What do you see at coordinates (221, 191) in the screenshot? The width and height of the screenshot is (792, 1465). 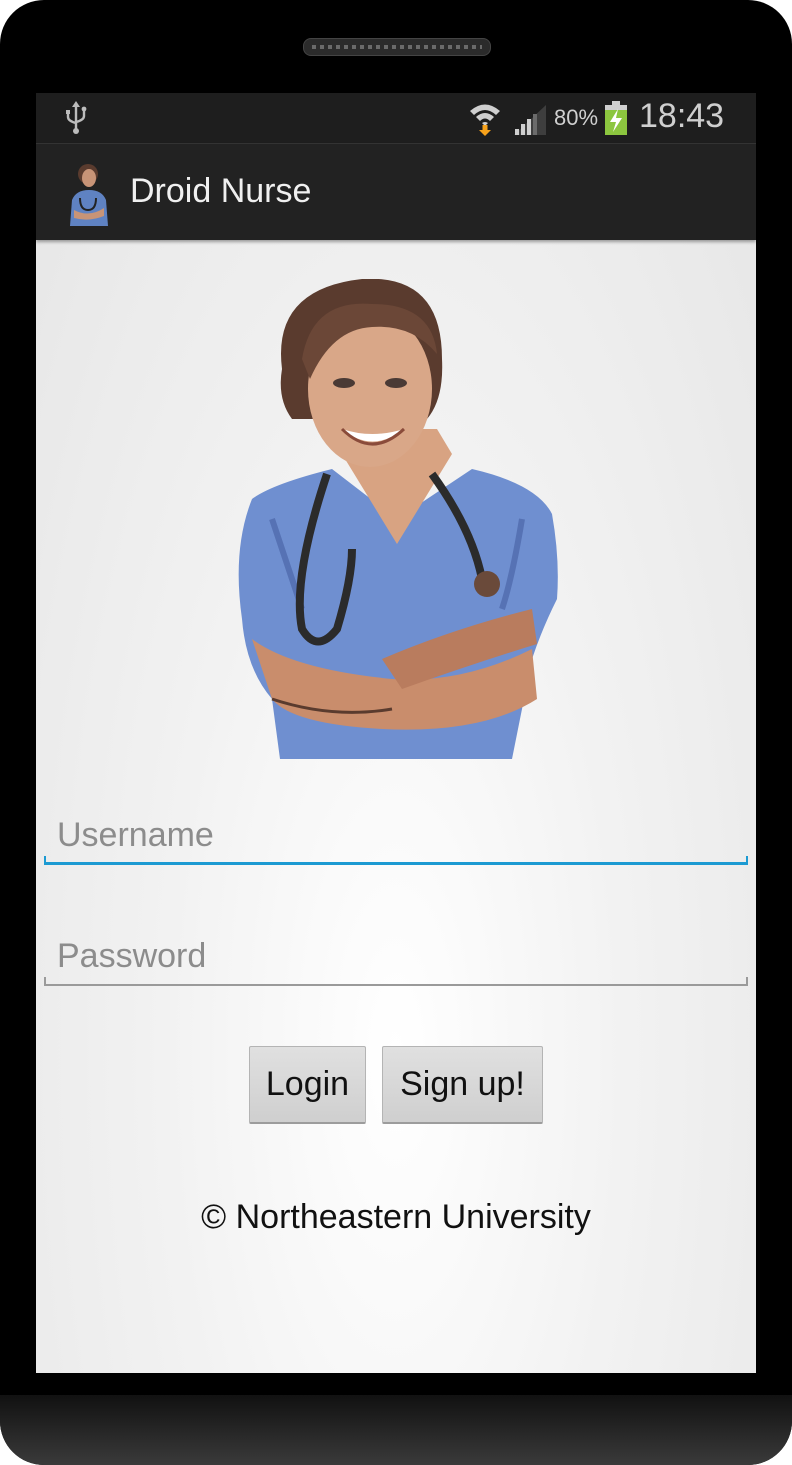 I see `app-title: Droid Nurse` at bounding box center [221, 191].